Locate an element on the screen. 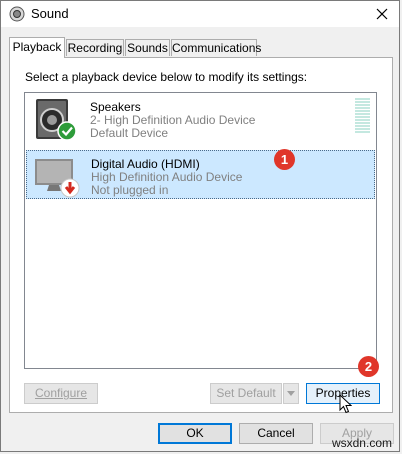  device-name: Speakers is located at coordinates (115, 107).